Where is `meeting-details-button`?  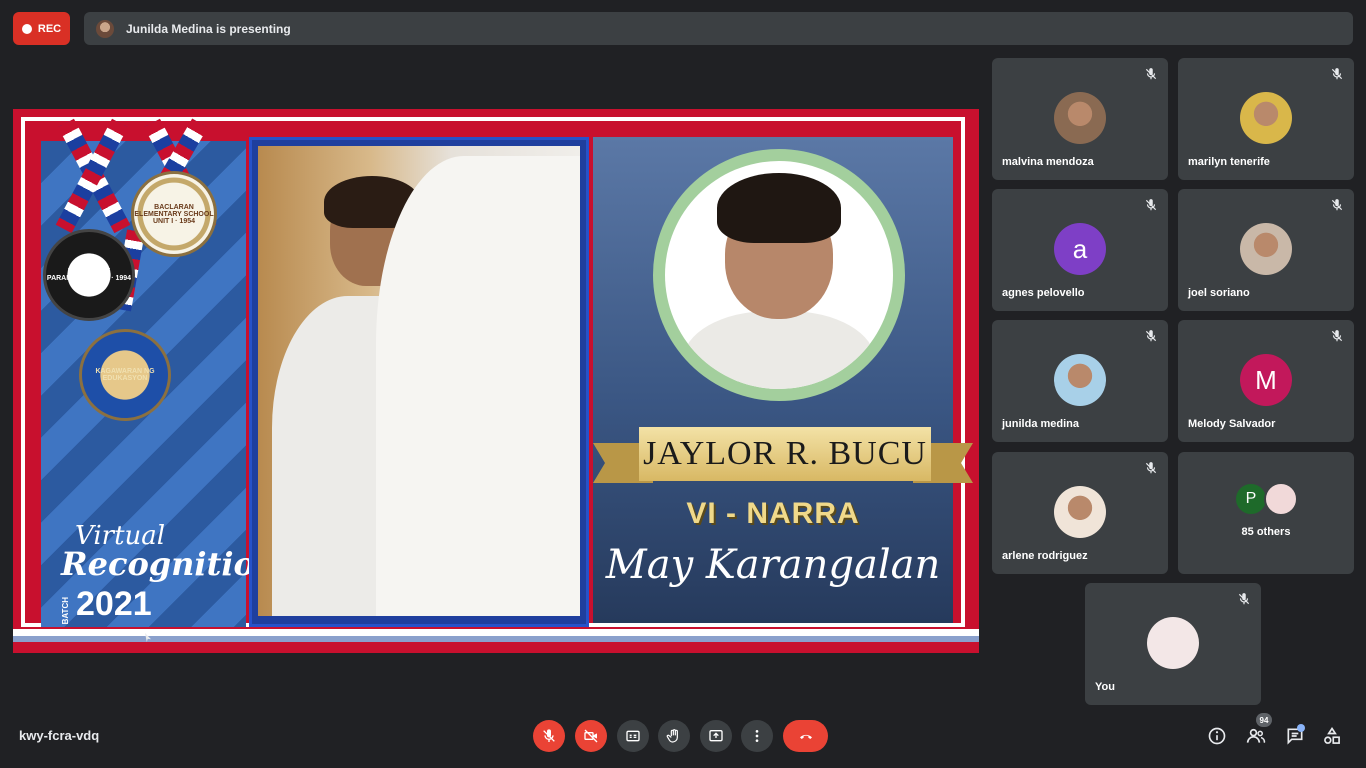 meeting-details-button is located at coordinates (1217, 736).